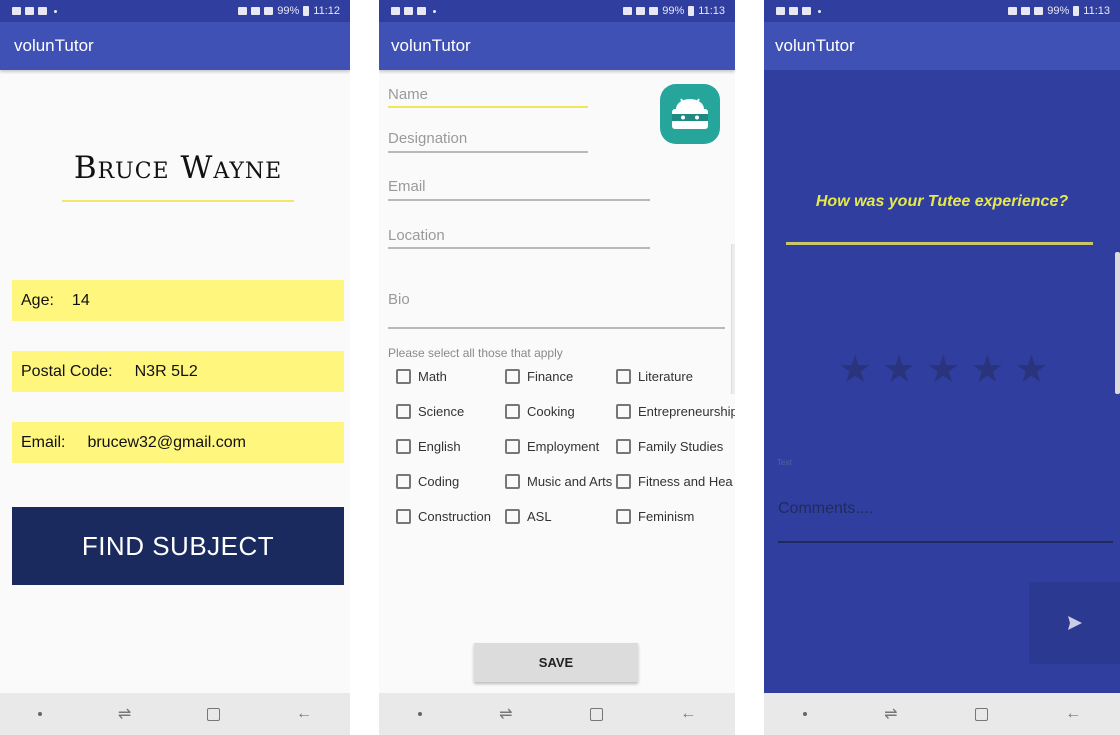 The image size is (1120, 735). Describe the element at coordinates (556, 662) in the screenshot. I see `save-button: SAVE` at that location.